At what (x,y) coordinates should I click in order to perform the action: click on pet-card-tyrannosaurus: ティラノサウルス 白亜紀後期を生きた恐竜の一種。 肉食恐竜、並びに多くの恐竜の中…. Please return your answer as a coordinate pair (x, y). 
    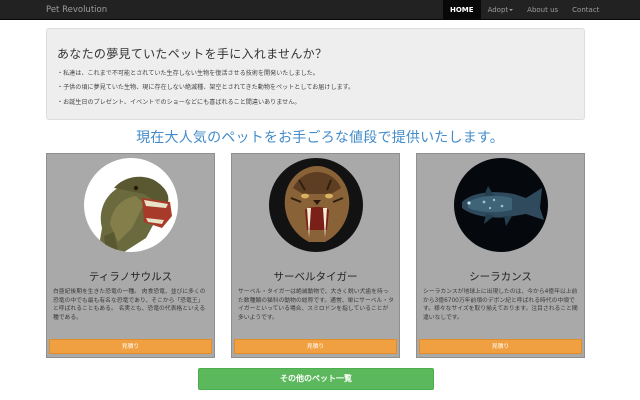
    Looking at the image, I should click on (130, 255).